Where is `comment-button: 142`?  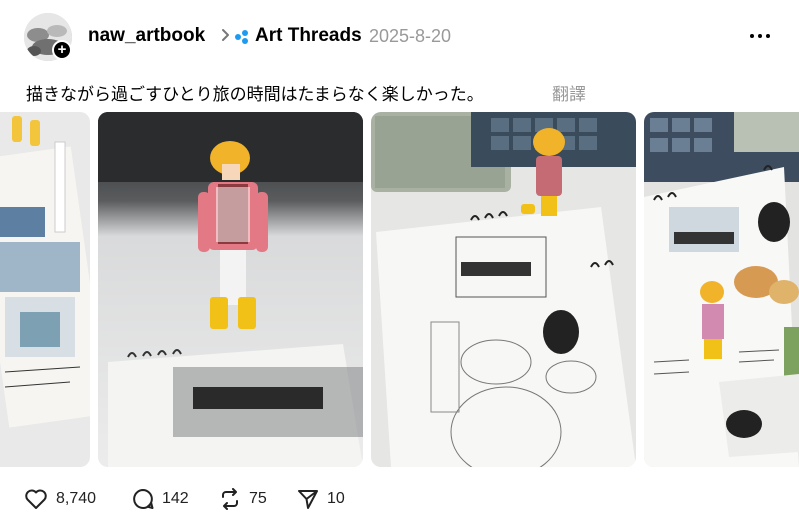
comment-button: 142 is located at coordinates (160, 499).